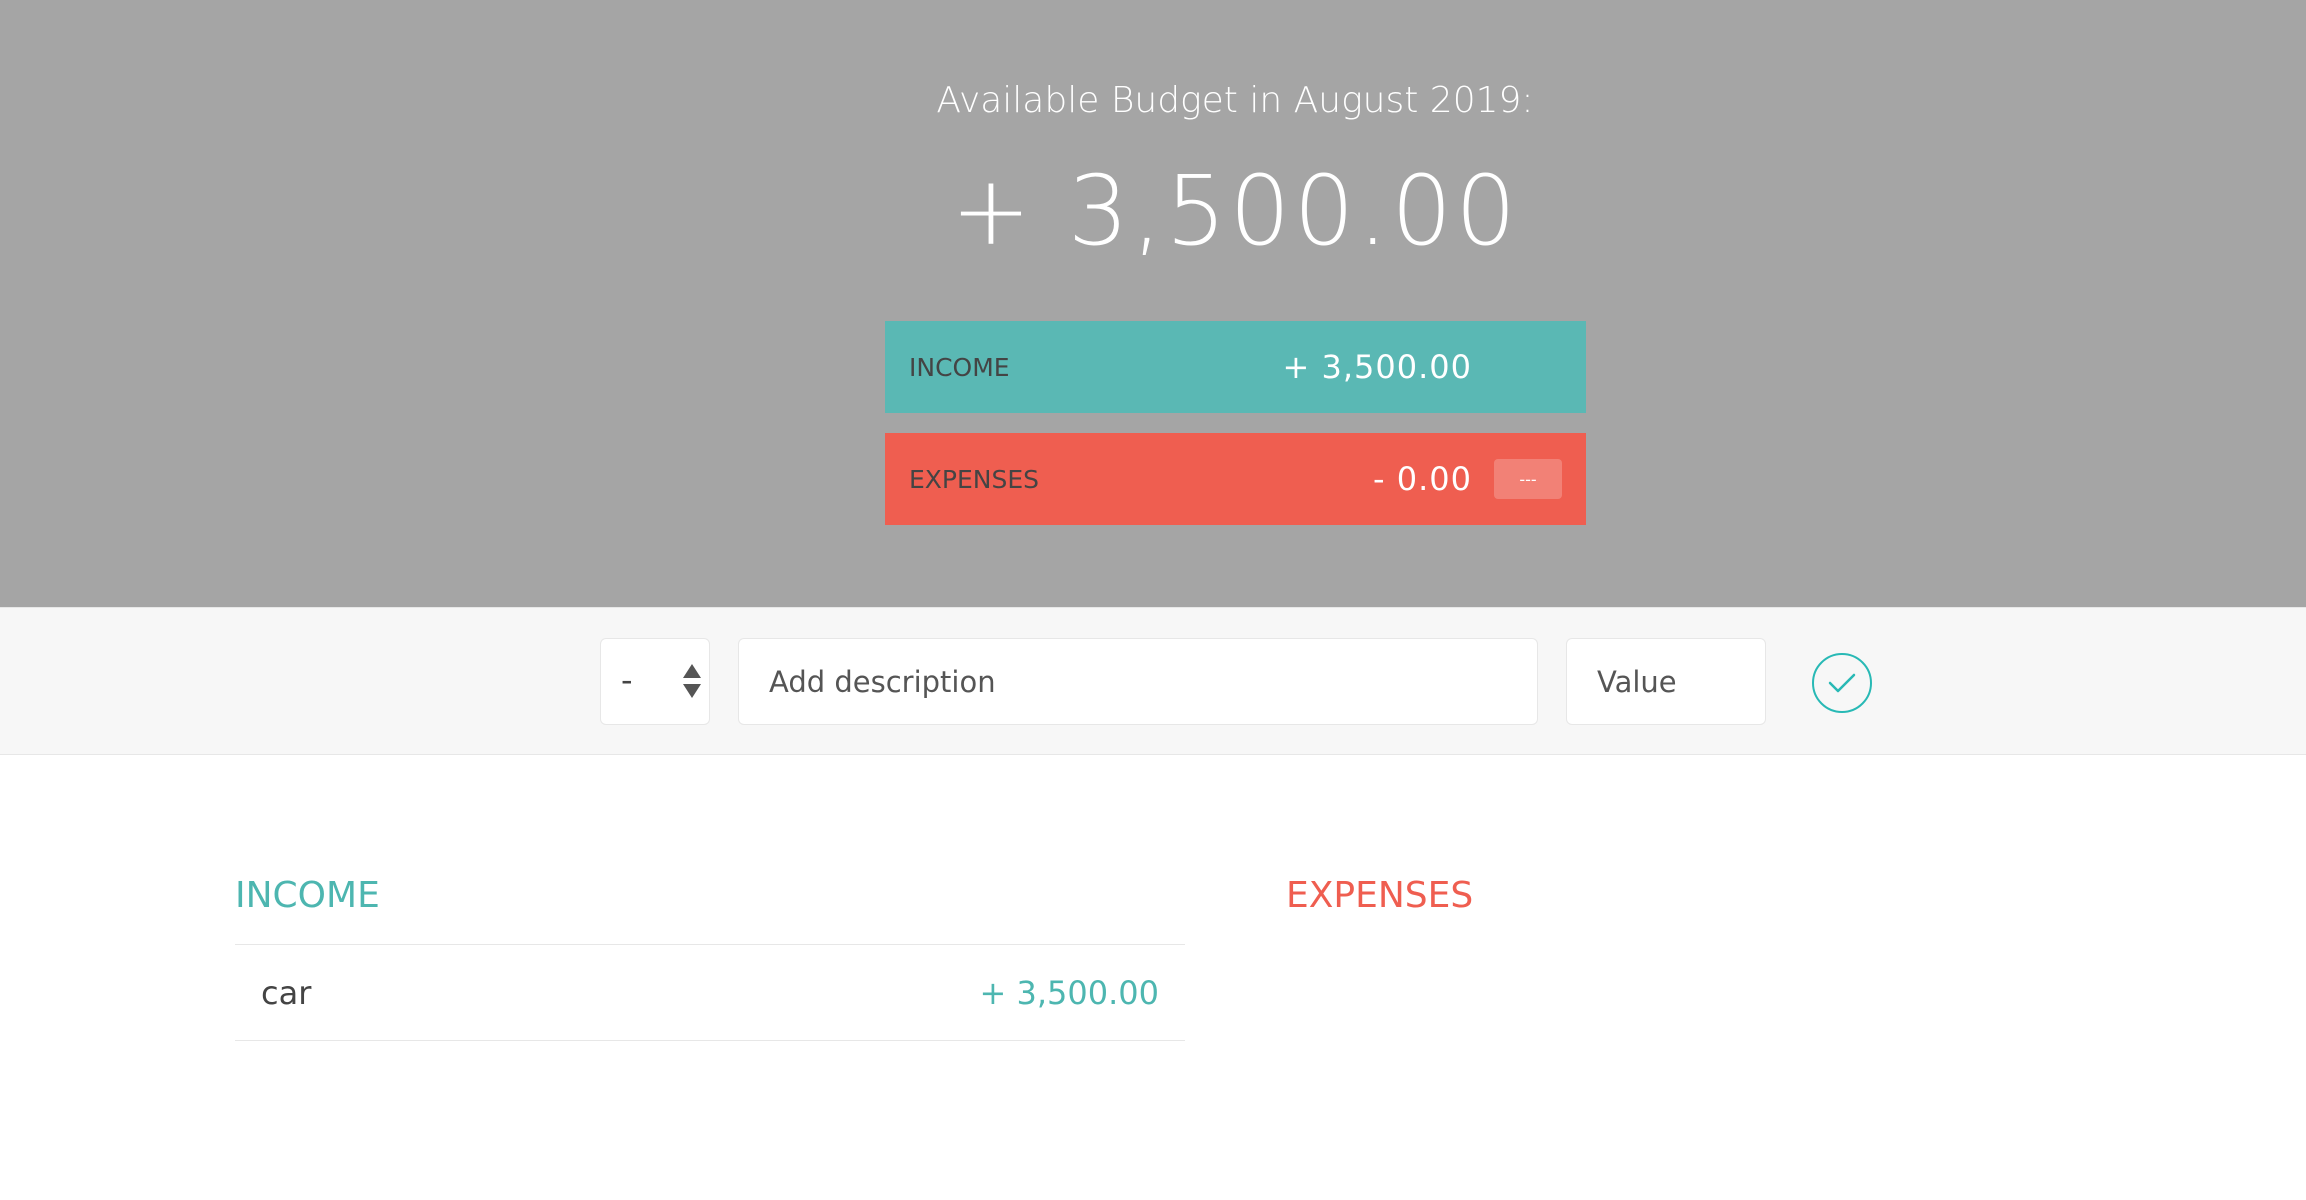  What do you see at coordinates (1422, 479) in the screenshot?
I see `expenses-summary-value: - 0.00` at bounding box center [1422, 479].